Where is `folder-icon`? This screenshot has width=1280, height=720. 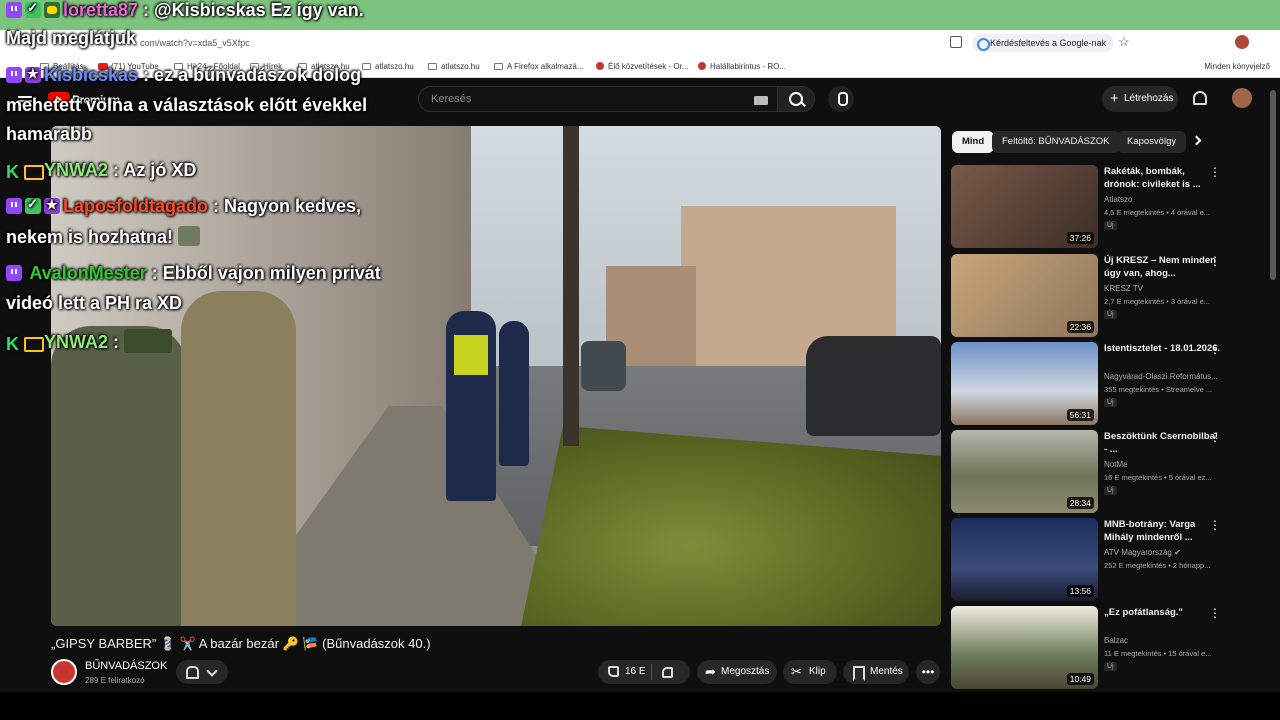 folder-icon is located at coordinates (498, 66).